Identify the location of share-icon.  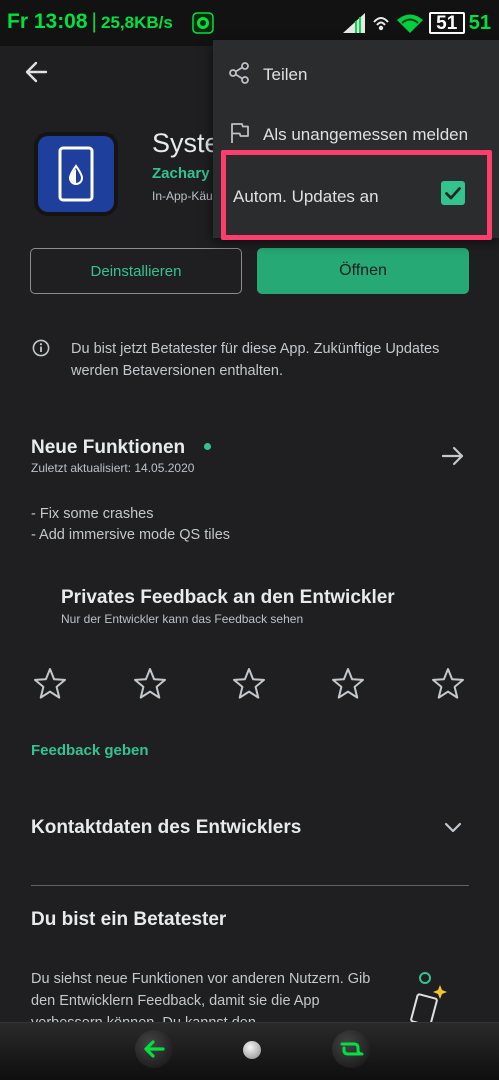
(239, 73).